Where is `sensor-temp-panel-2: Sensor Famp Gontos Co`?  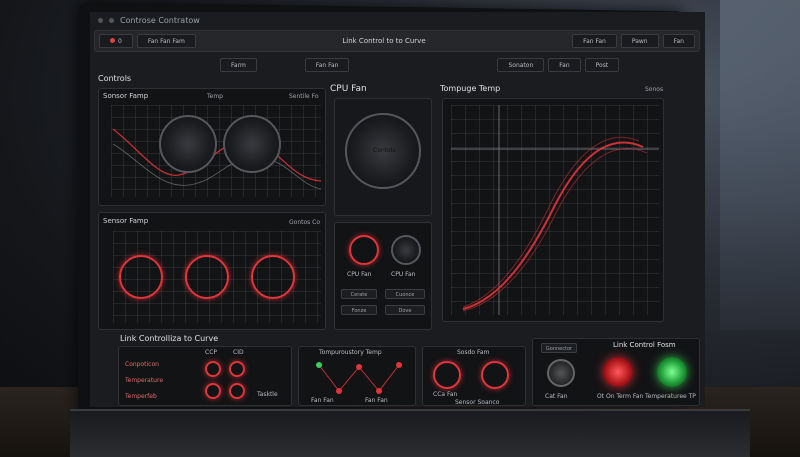 sensor-temp-panel-2: Sensor Famp Gontos Co is located at coordinates (212, 271).